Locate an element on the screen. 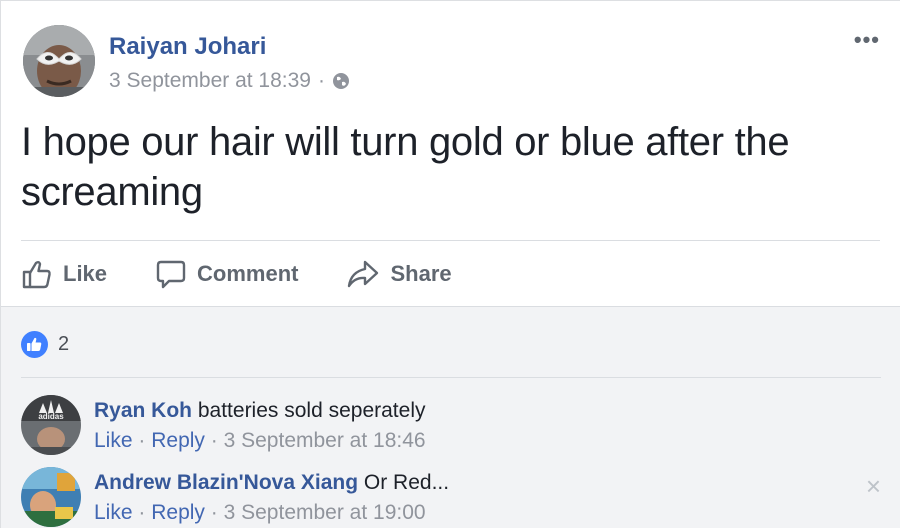  author-avatar-image is located at coordinates (59, 61).